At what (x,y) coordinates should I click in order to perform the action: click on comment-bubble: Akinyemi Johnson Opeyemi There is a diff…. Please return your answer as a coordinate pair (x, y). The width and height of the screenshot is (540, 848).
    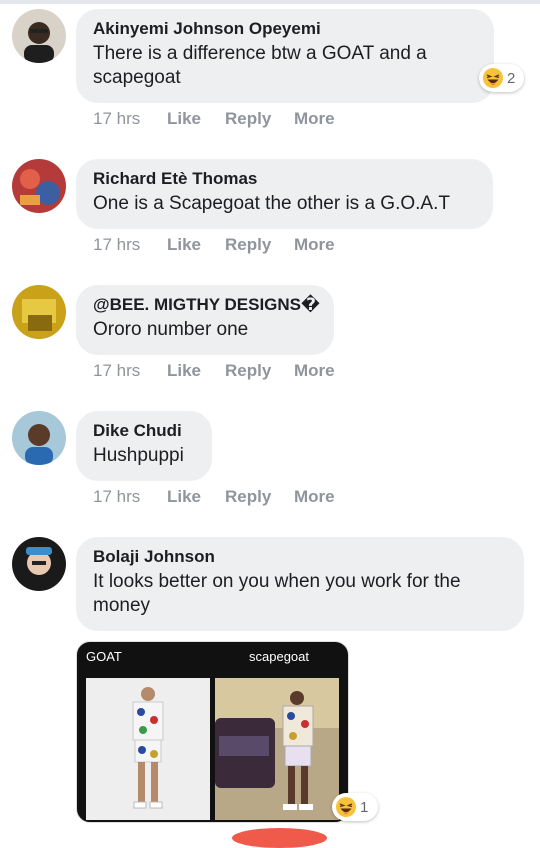
    Looking at the image, I should click on (285, 56).